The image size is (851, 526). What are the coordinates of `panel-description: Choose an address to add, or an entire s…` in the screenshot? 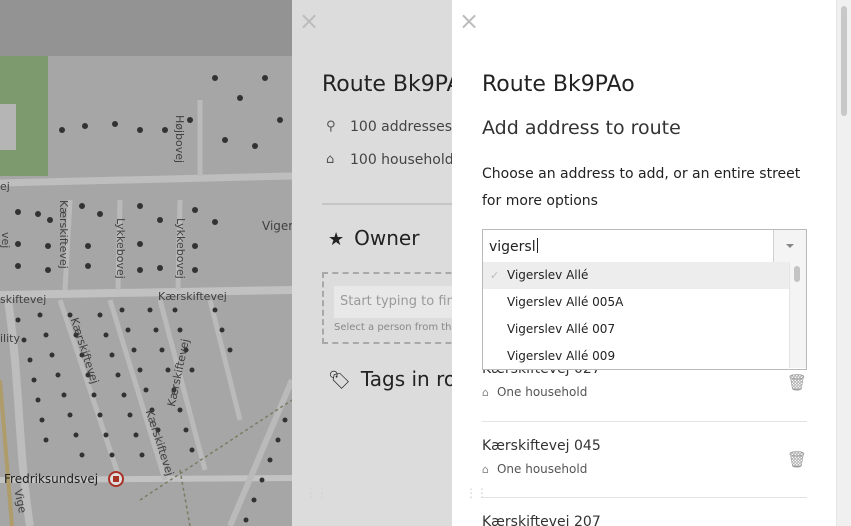 It's located at (641, 187).